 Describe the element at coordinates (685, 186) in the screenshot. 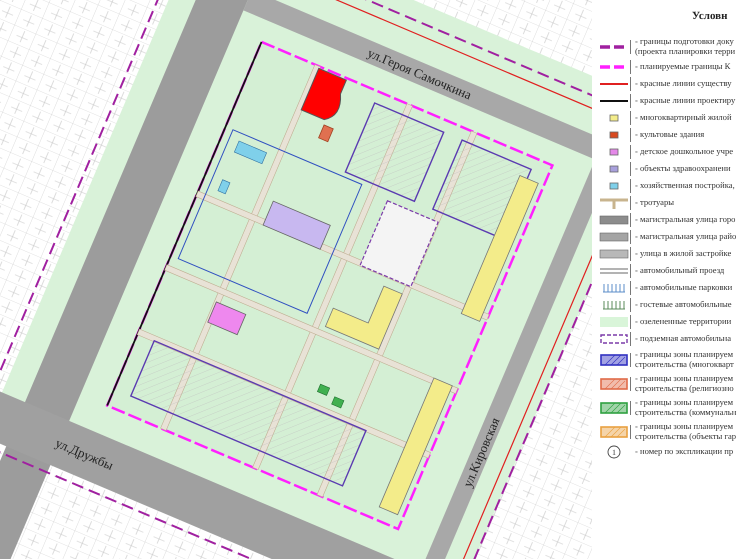

I see `legend-text: - хозяйственная постройка,` at that location.